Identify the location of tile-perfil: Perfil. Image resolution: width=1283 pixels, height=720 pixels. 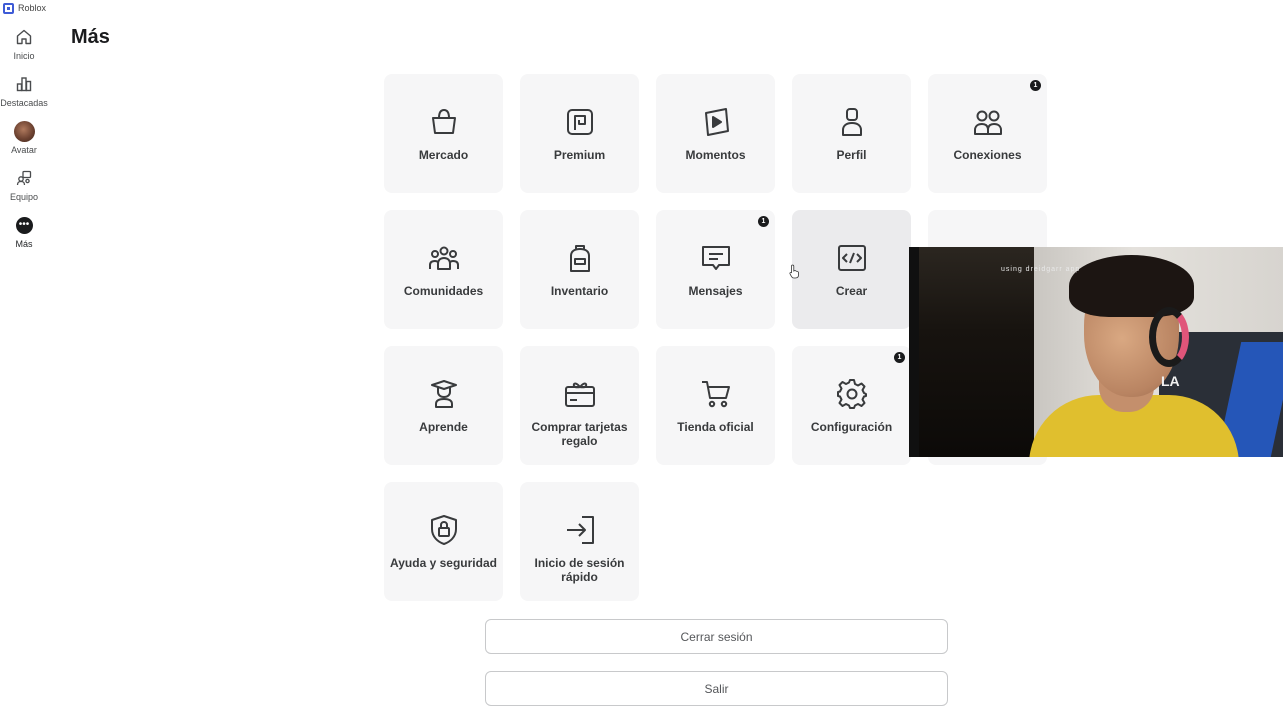
(851, 133).